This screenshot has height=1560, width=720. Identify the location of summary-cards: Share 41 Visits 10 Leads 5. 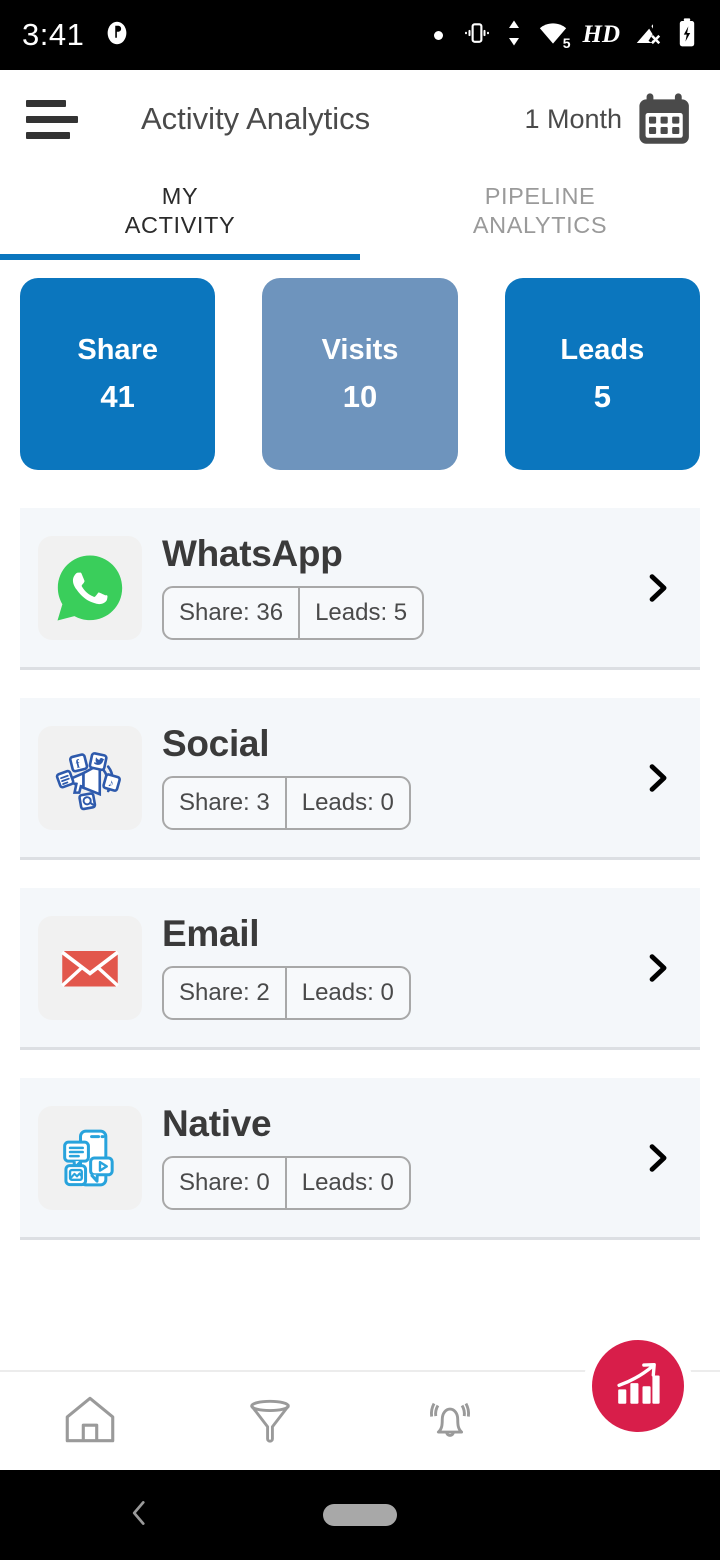
(360, 365).